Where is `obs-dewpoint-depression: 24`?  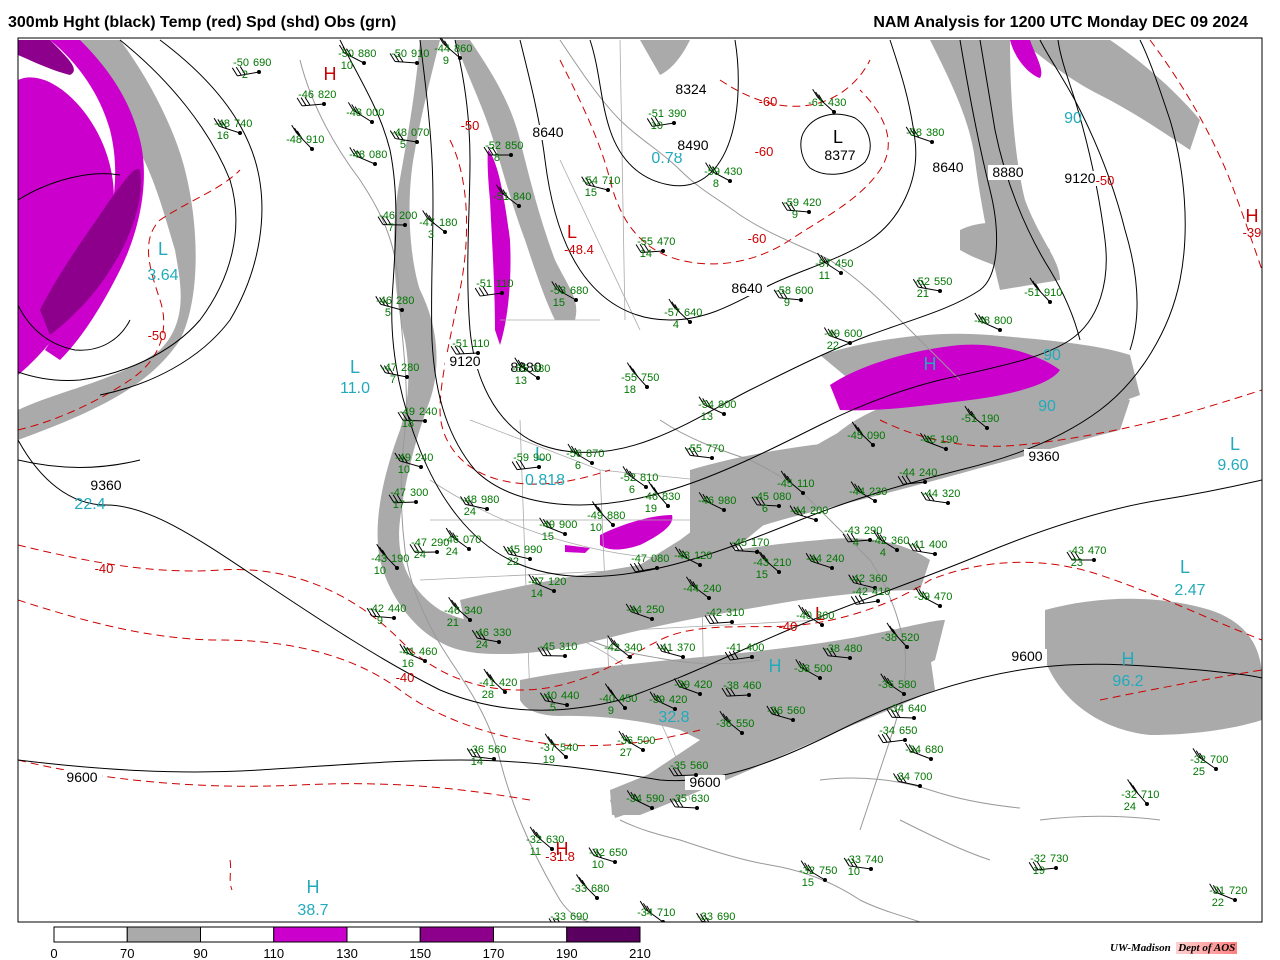 obs-dewpoint-depression: 24 is located at coordinates (420, 555).